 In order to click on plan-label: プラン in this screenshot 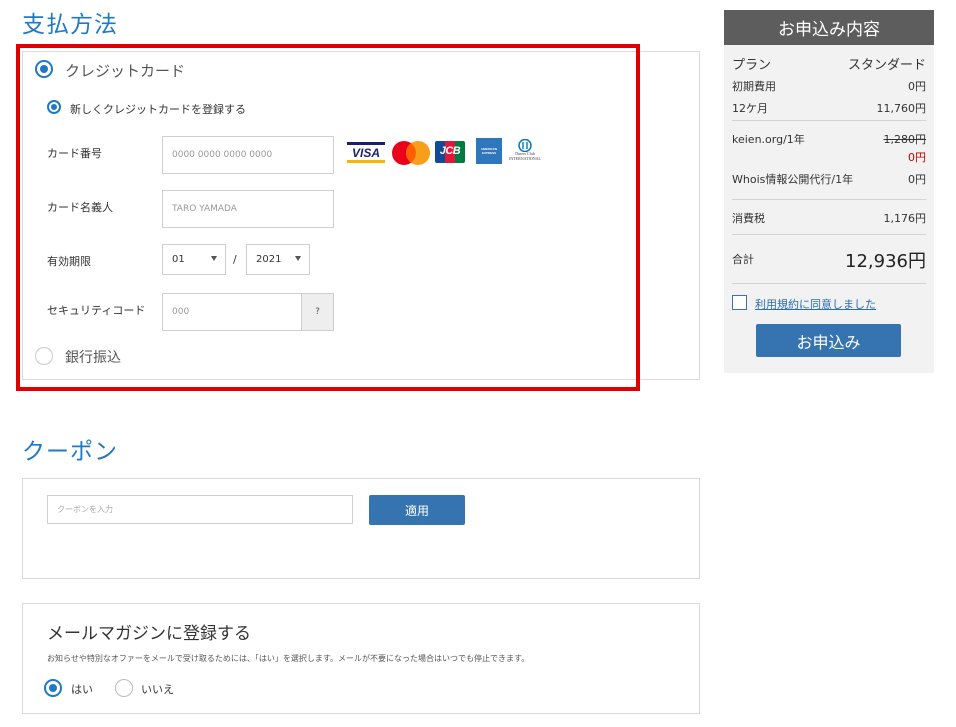, I will do `click(752, 65)`.